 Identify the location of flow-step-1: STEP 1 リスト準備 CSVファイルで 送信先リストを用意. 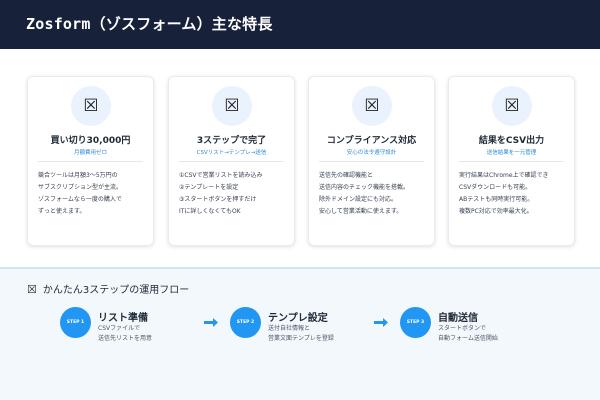
(135, 329).